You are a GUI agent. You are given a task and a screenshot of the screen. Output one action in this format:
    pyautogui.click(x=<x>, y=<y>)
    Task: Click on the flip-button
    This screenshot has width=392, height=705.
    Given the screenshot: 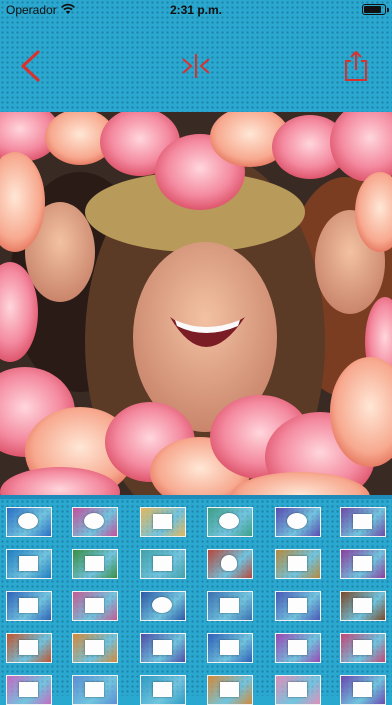 What is the action you would take?
    pyautogui.click(x=196, y=66)
    